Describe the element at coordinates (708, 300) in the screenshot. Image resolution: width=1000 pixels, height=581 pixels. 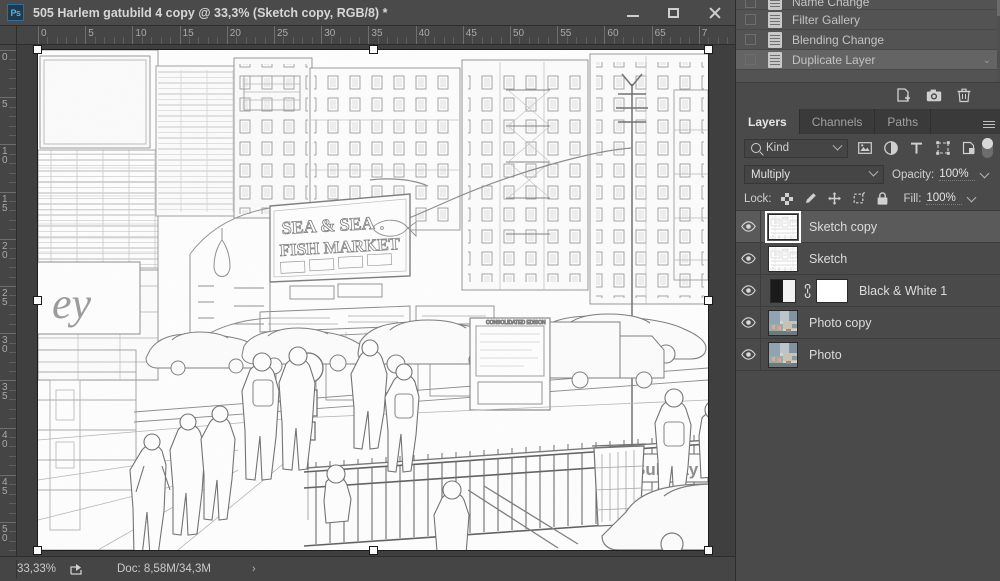
I see `transform-handle-middle-right` at that location.